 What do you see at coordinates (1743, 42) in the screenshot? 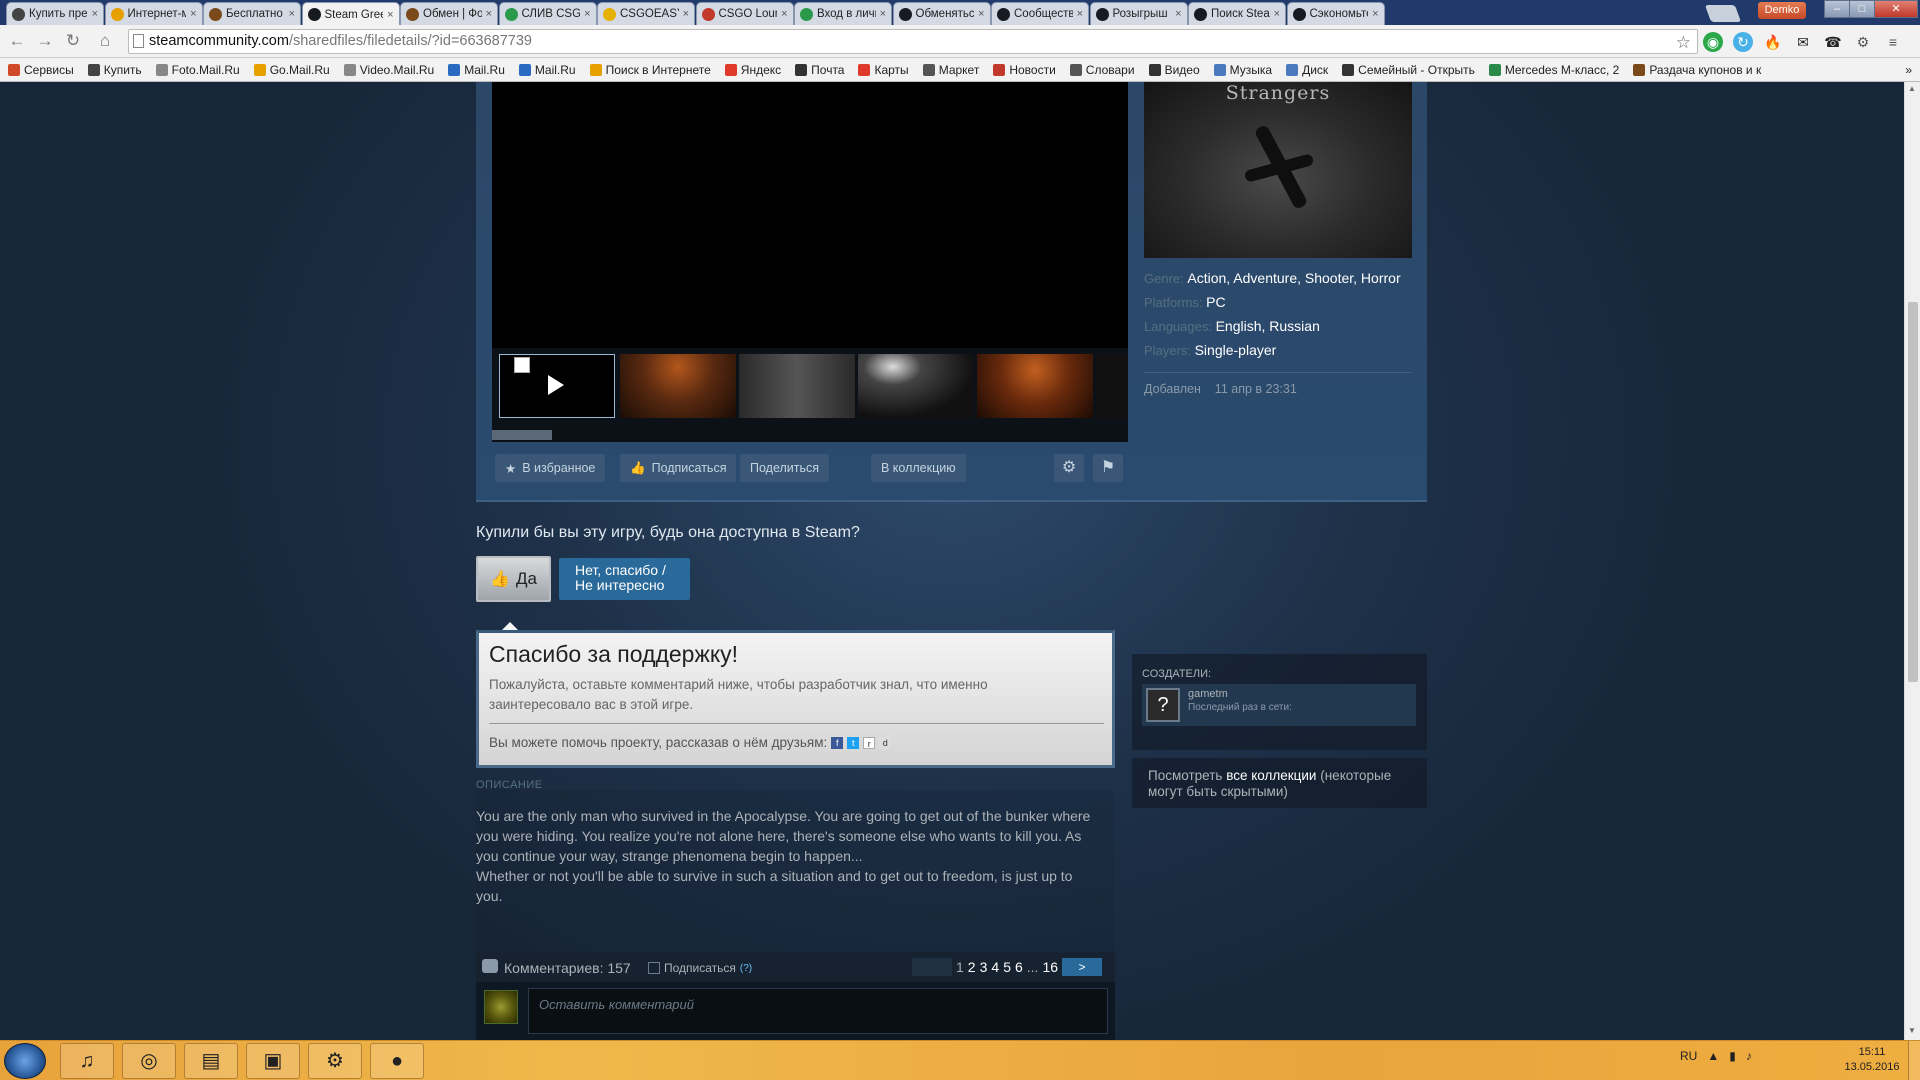
I see `extension-blue-icon: ↻` at bounding box center [1743, 42].